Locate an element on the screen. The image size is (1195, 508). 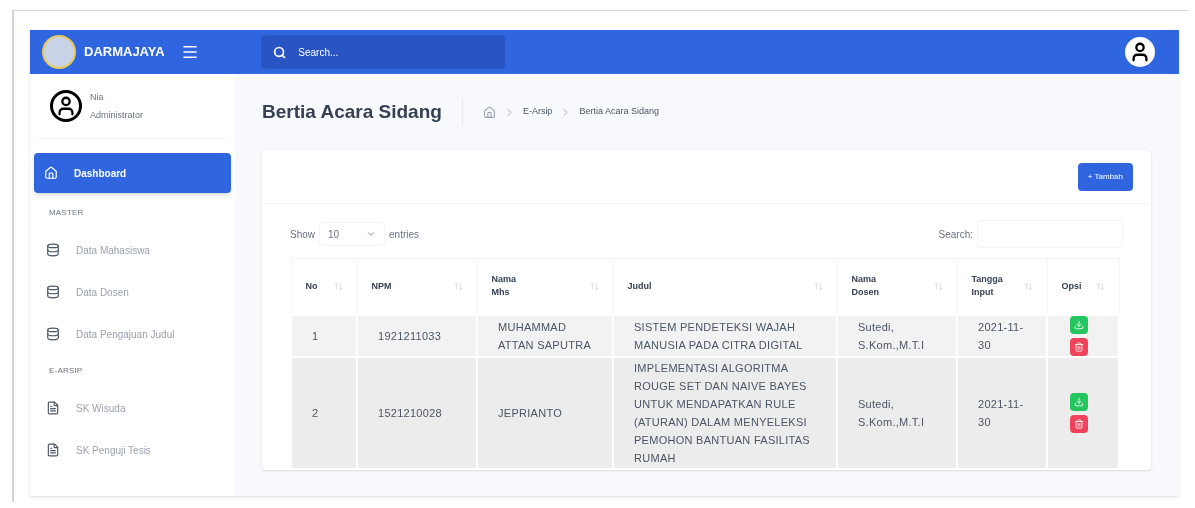
column-header: NPM is located at coordinates (417, 286).